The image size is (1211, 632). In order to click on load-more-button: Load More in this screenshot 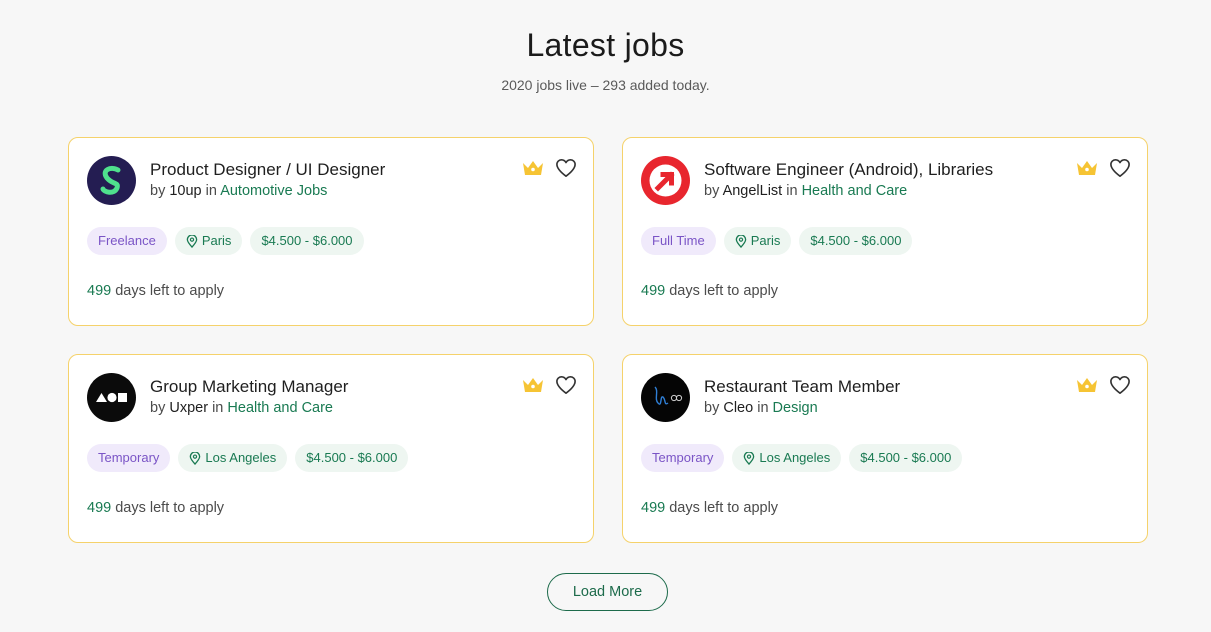, I will do `click(607, 592)`.